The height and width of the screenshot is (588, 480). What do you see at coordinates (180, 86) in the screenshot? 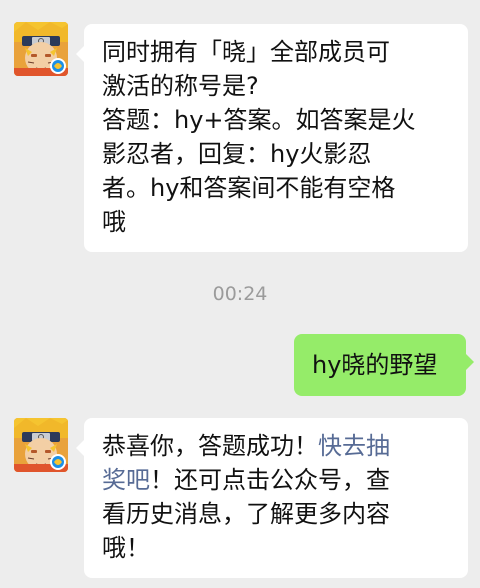
I see `message-line: 激活的称号是?` at bounding box center [180, 86].